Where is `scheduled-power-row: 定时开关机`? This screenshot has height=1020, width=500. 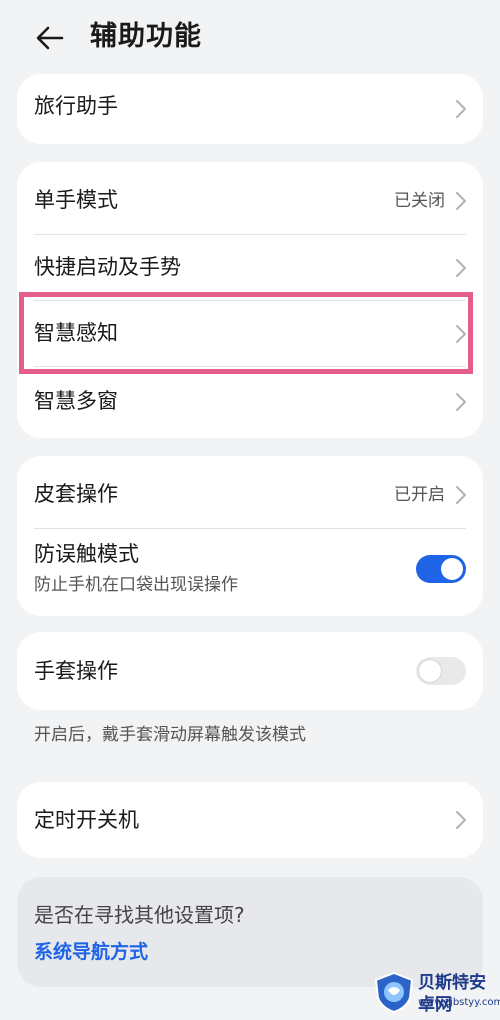
scheduled-power-row: 定时开关机 is located at coordinates (250, 820).